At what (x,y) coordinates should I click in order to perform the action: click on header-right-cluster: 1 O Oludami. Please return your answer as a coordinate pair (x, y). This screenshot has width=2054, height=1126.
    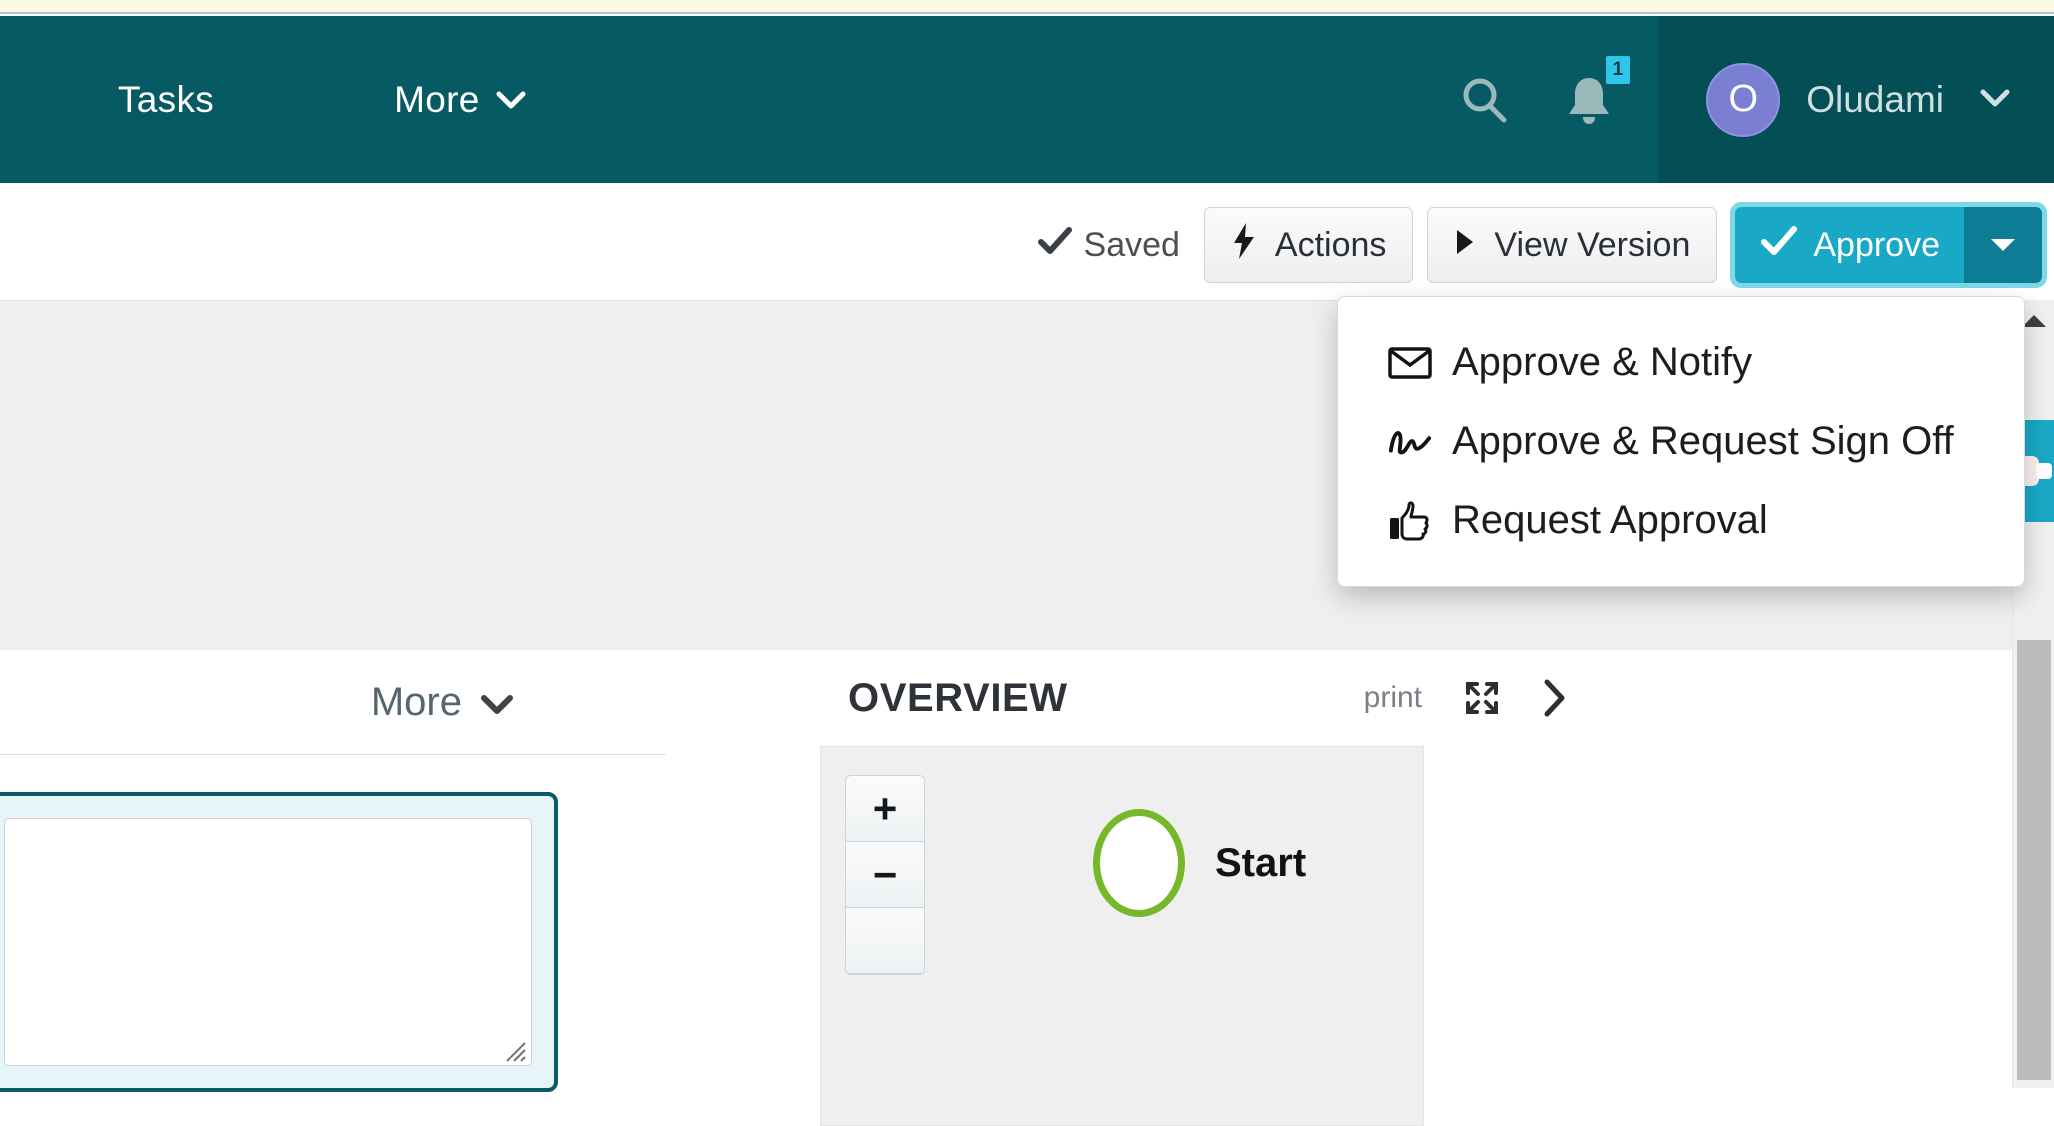
    Looking at the image, I should click on (1755, 99).